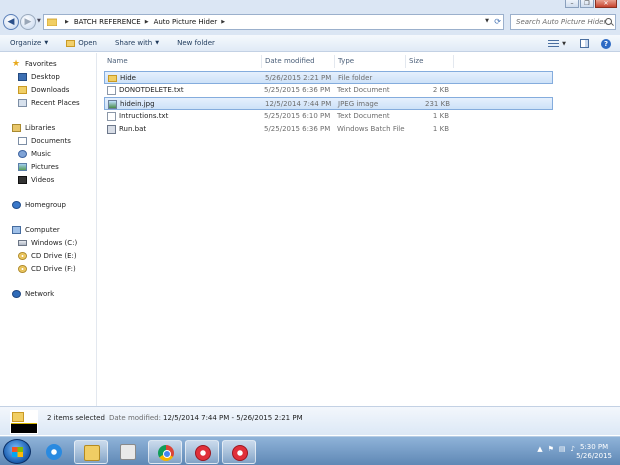 Image resolution: width=620 pixels, height=465 pixels. I want to click on column-header-type: Type, so click(346, 61).